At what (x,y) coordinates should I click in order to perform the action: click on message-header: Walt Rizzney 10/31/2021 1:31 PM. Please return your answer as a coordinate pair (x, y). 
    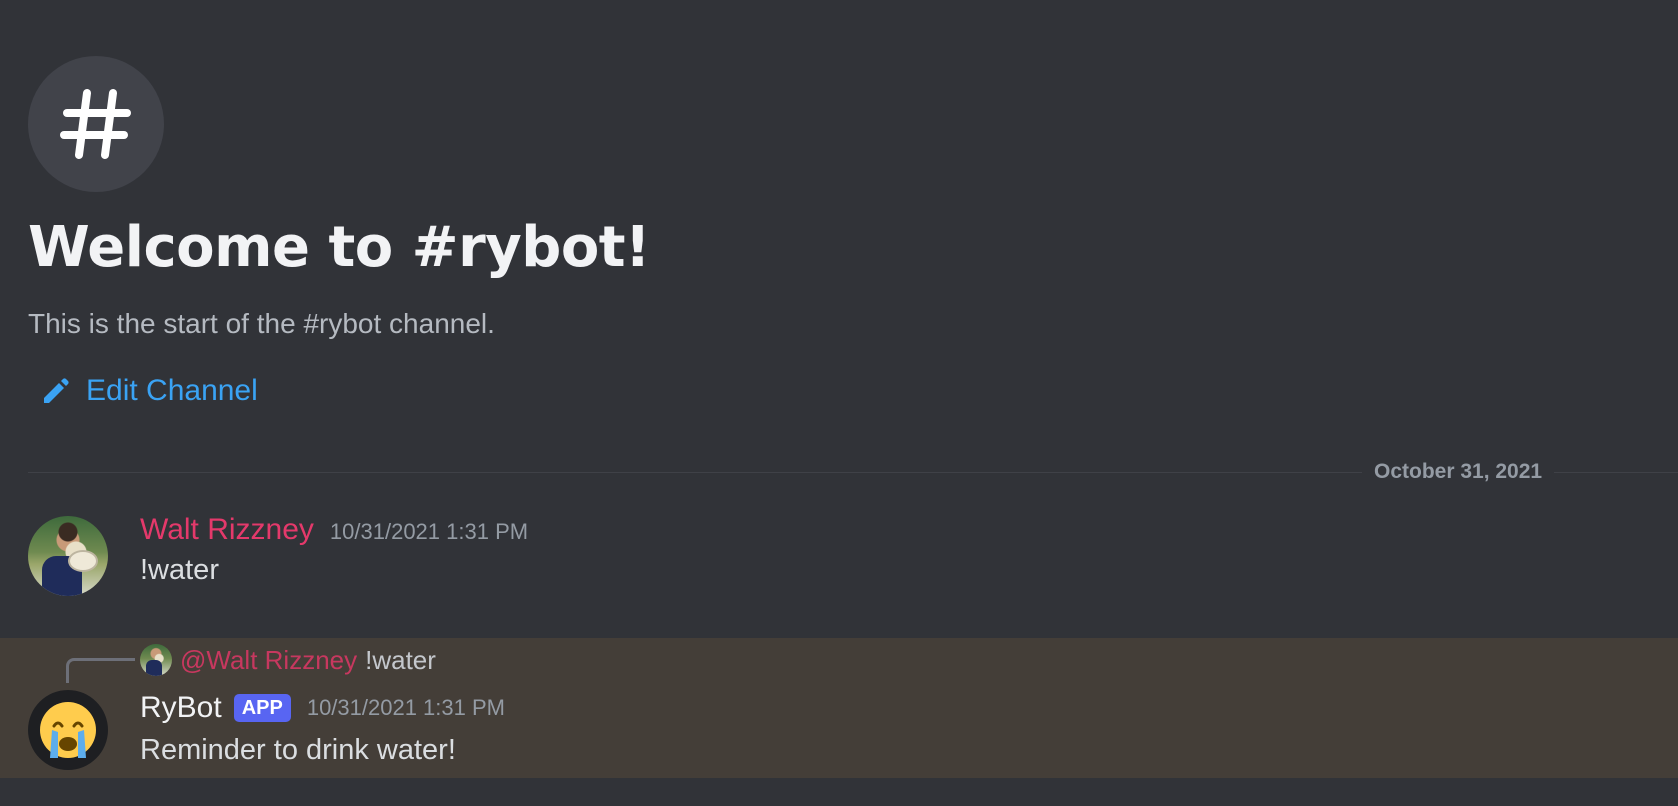
    Looking at the image, I should click on (334, 531).